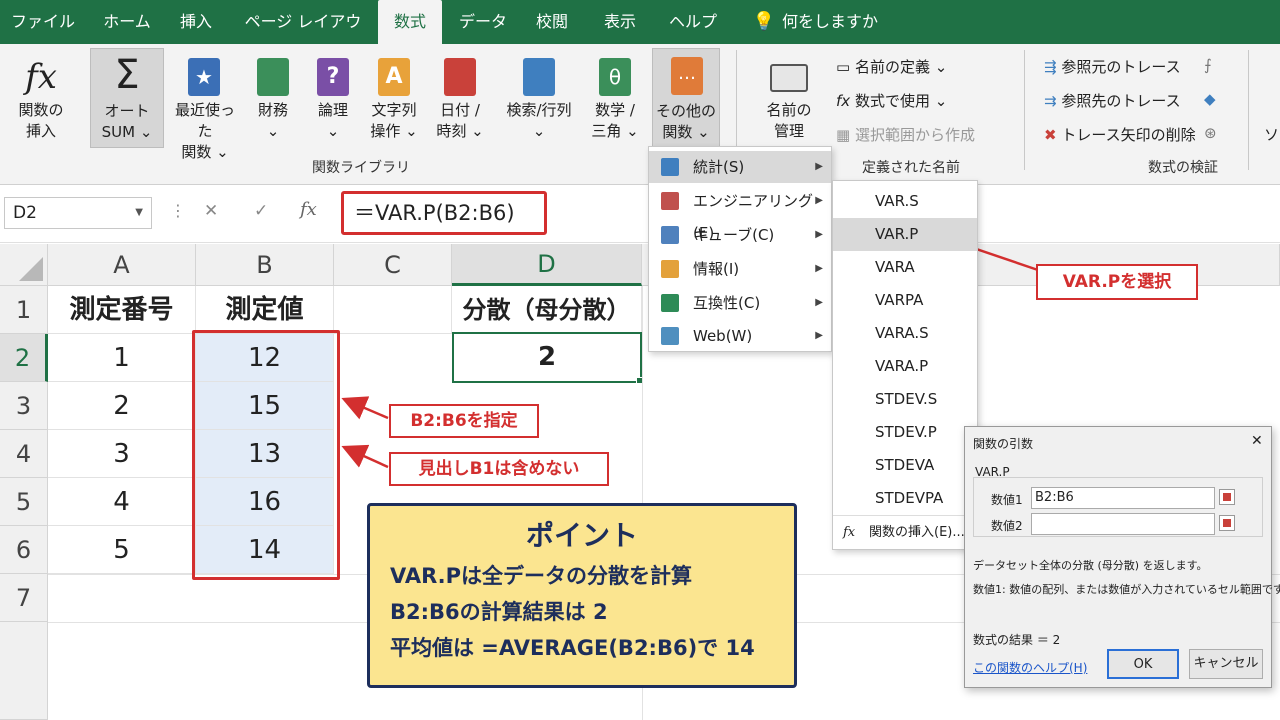 The height and width of the screenshot is (720, 1280). I want to click on stat-item-stdev-s: STDEV.S, so click(905, 399).